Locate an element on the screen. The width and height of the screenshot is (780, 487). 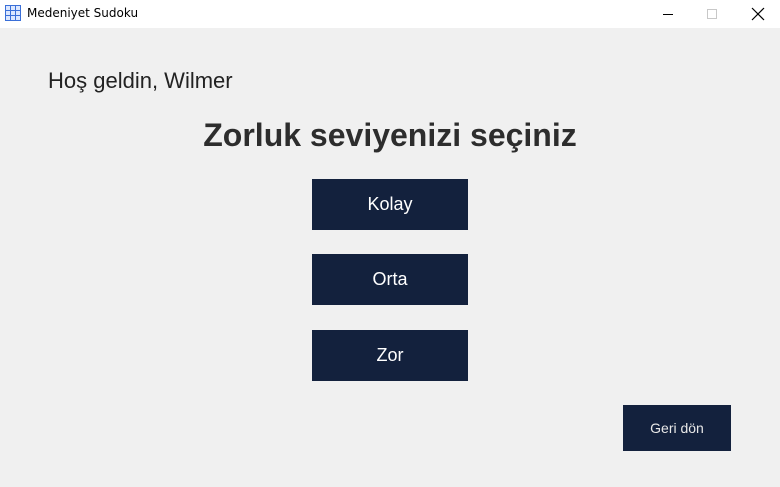
close-icon is located at coordinates (758, 14).